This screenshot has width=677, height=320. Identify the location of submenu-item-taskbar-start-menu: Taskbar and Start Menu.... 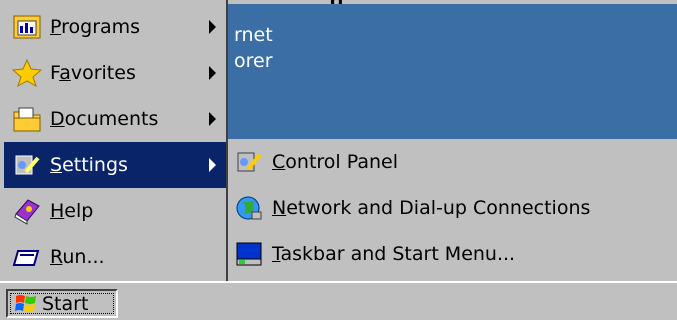
(373, 254).